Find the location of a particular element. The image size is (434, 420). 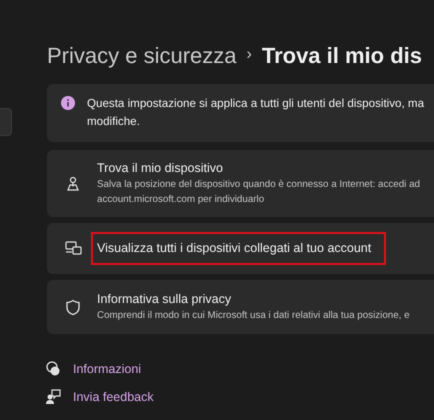

page-title: Trova il mio dis is located at coordinates (342, 56).